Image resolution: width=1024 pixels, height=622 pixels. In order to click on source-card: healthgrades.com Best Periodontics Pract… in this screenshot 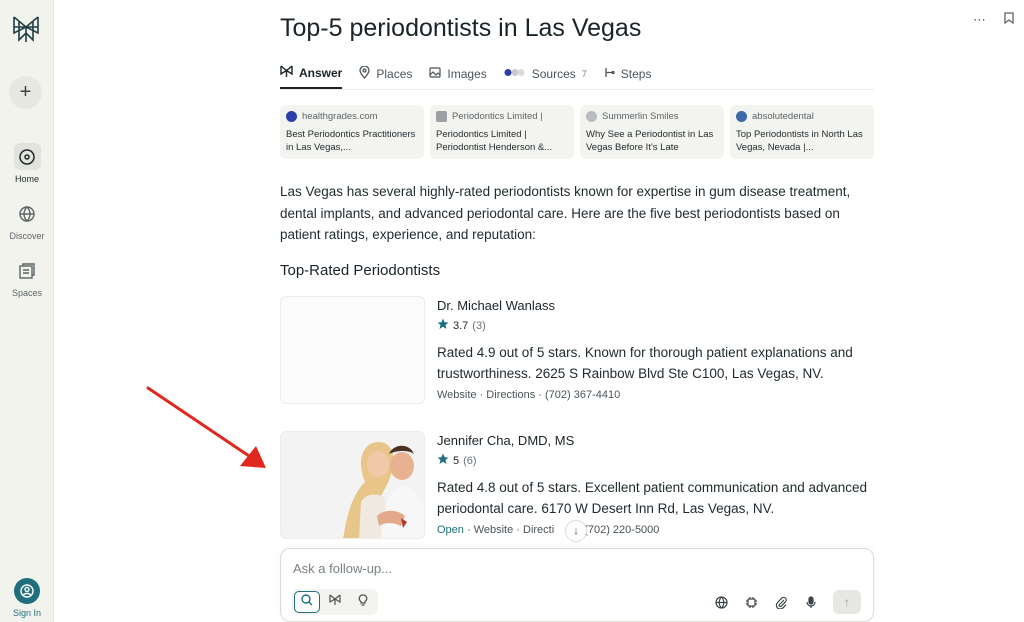, I will do `click(352, 132)`.